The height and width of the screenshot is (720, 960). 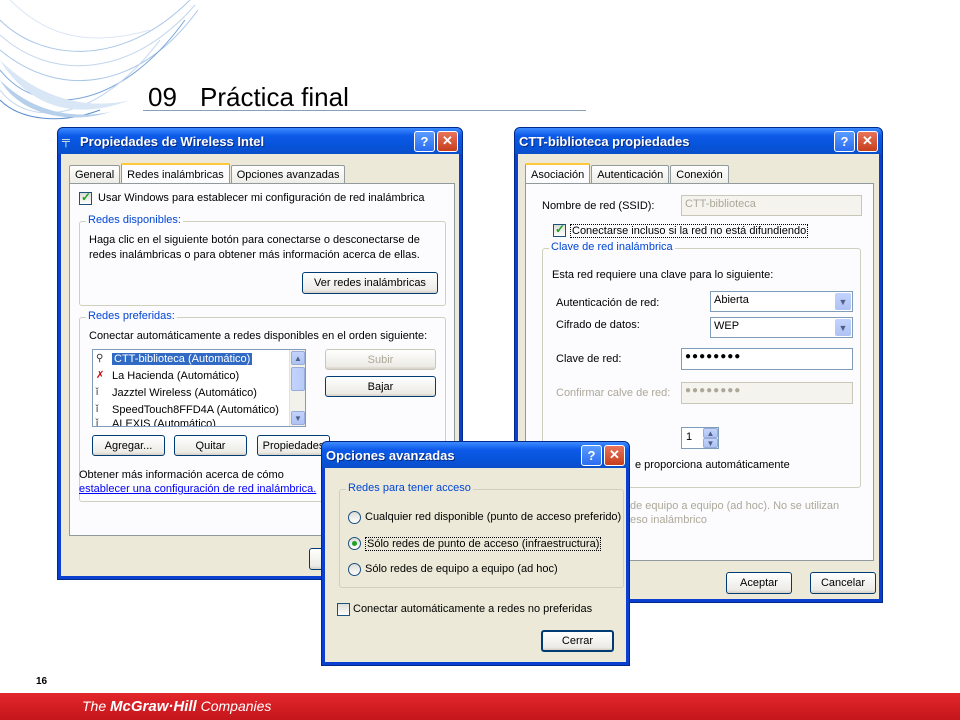 What do you see at coordinates (134, 220) in the screenshot?
I see `available-networks-label: Redes disponibles:` at bounding box center [134, 220].